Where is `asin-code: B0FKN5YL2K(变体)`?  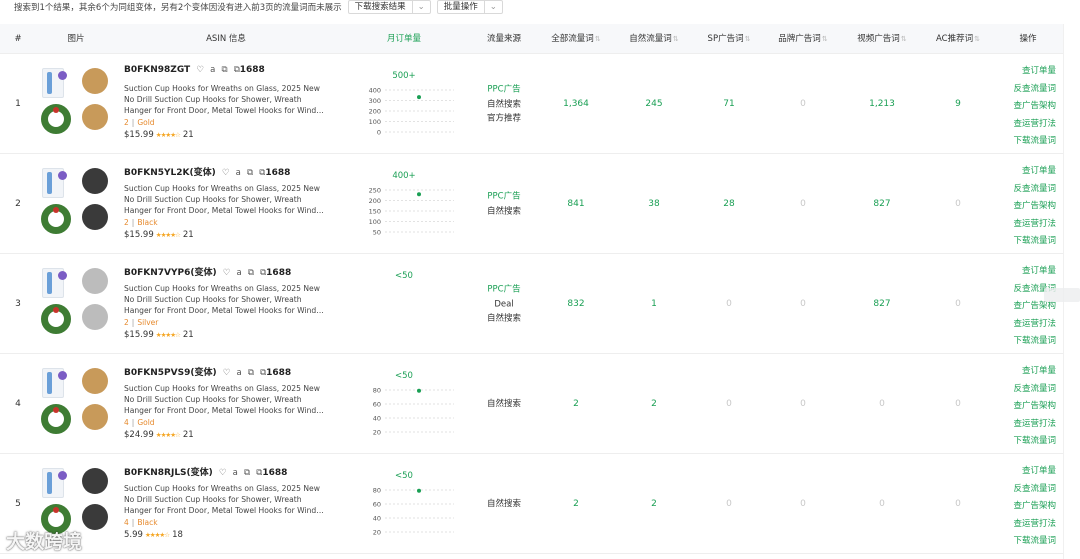 asin-code: B0FKN5YL2K(变体) is located at coordinates (170, 173).